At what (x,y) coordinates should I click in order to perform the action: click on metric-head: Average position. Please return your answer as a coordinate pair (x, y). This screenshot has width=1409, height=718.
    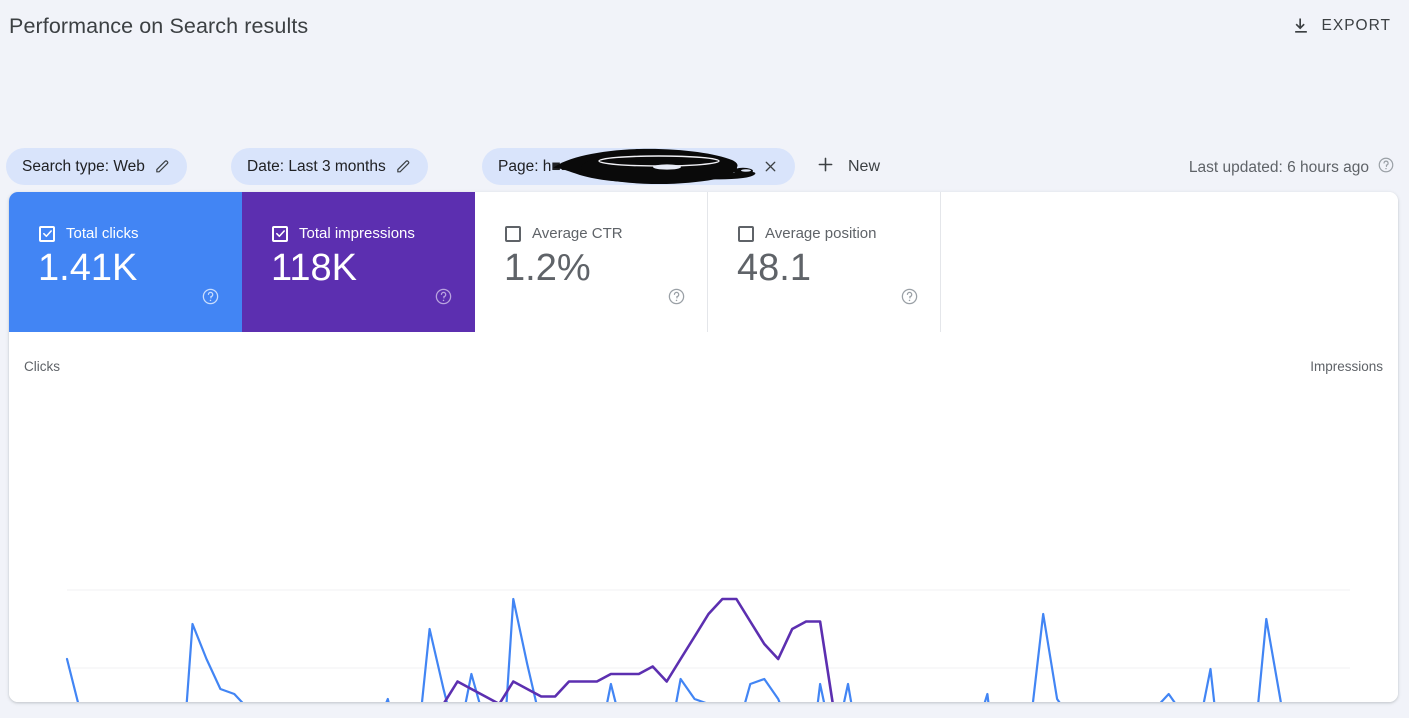
    Looking at the image, I should click on (807, 233).